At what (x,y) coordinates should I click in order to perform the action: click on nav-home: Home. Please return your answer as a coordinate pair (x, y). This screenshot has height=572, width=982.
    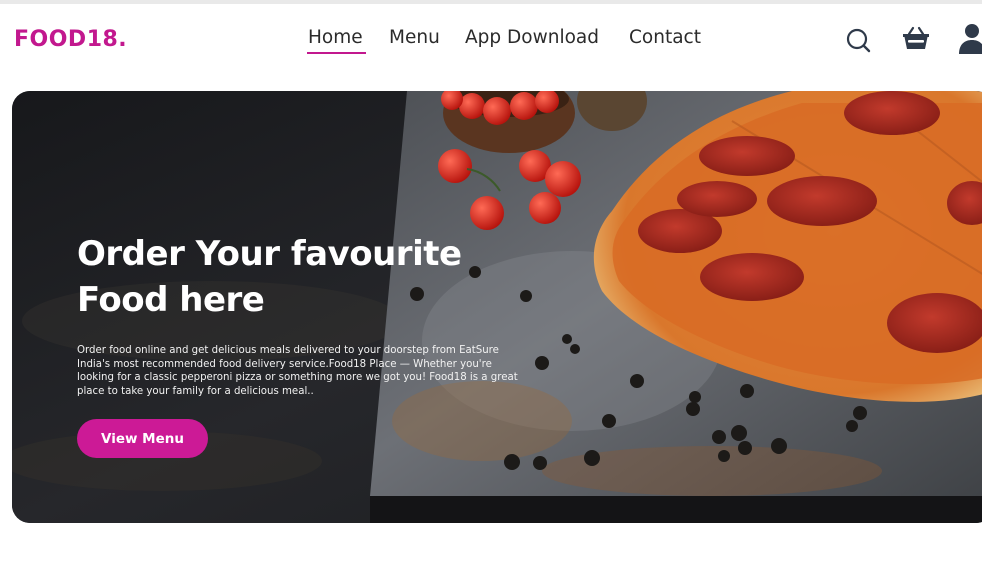
    Looking at the image, I should click on (335, 37).